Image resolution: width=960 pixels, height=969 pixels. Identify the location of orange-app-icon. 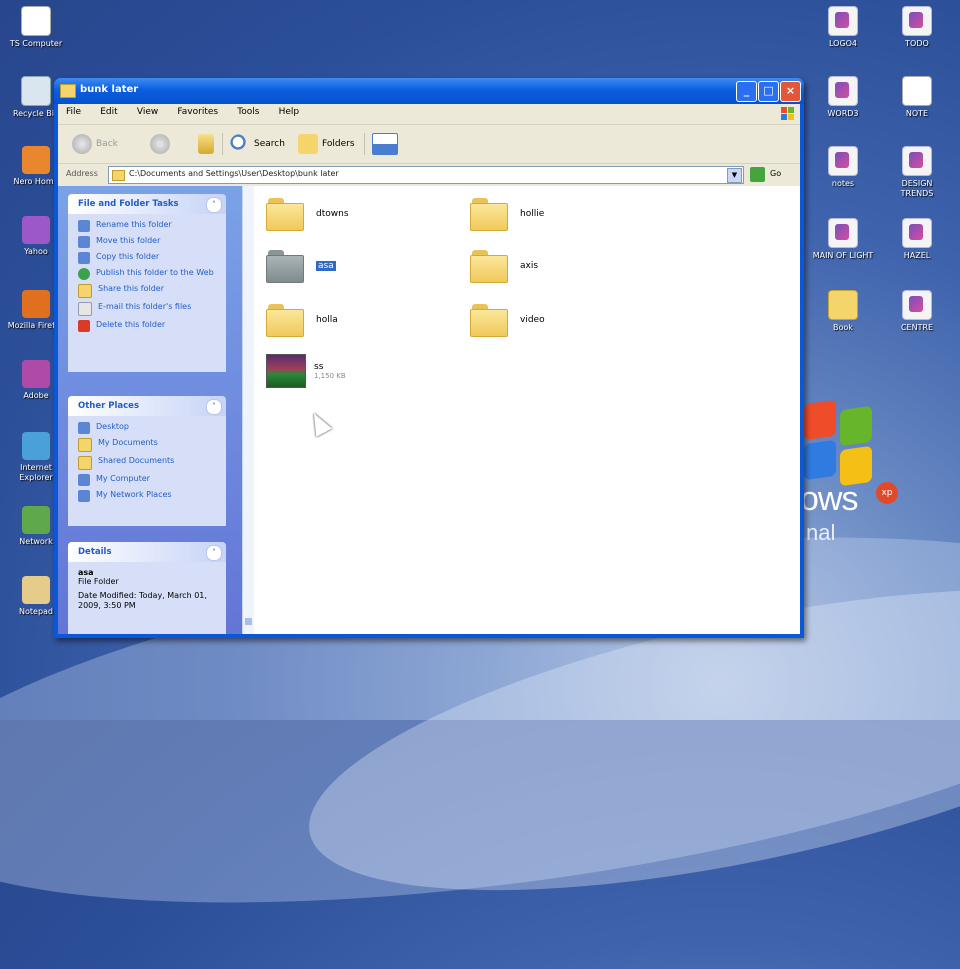
(36, 160).